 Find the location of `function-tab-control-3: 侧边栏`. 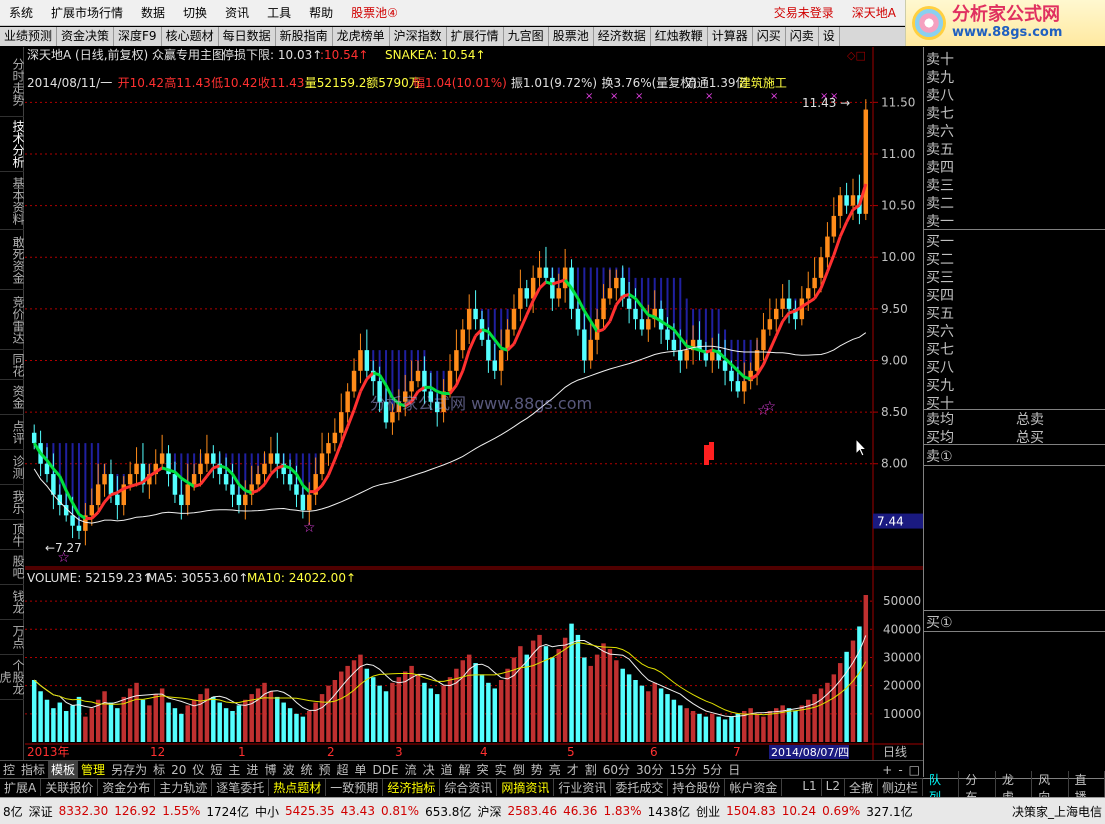

function-tab-control-3: 侧边栏 is located at coordinates (900, 787).